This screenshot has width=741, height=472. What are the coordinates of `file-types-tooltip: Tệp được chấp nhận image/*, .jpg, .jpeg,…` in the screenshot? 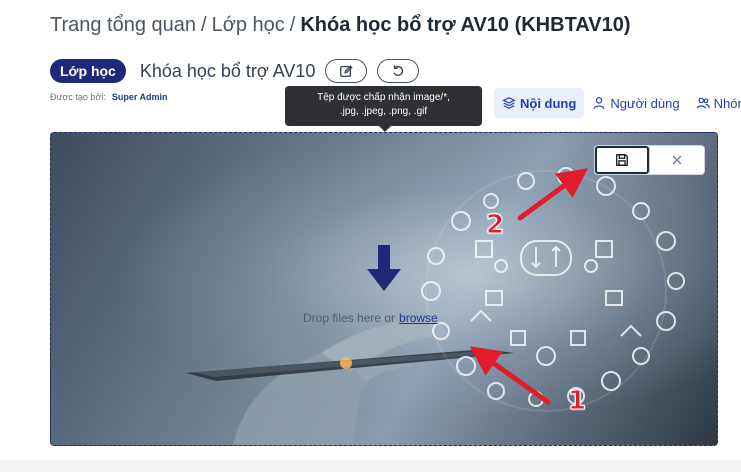 It's located at (383, 109).